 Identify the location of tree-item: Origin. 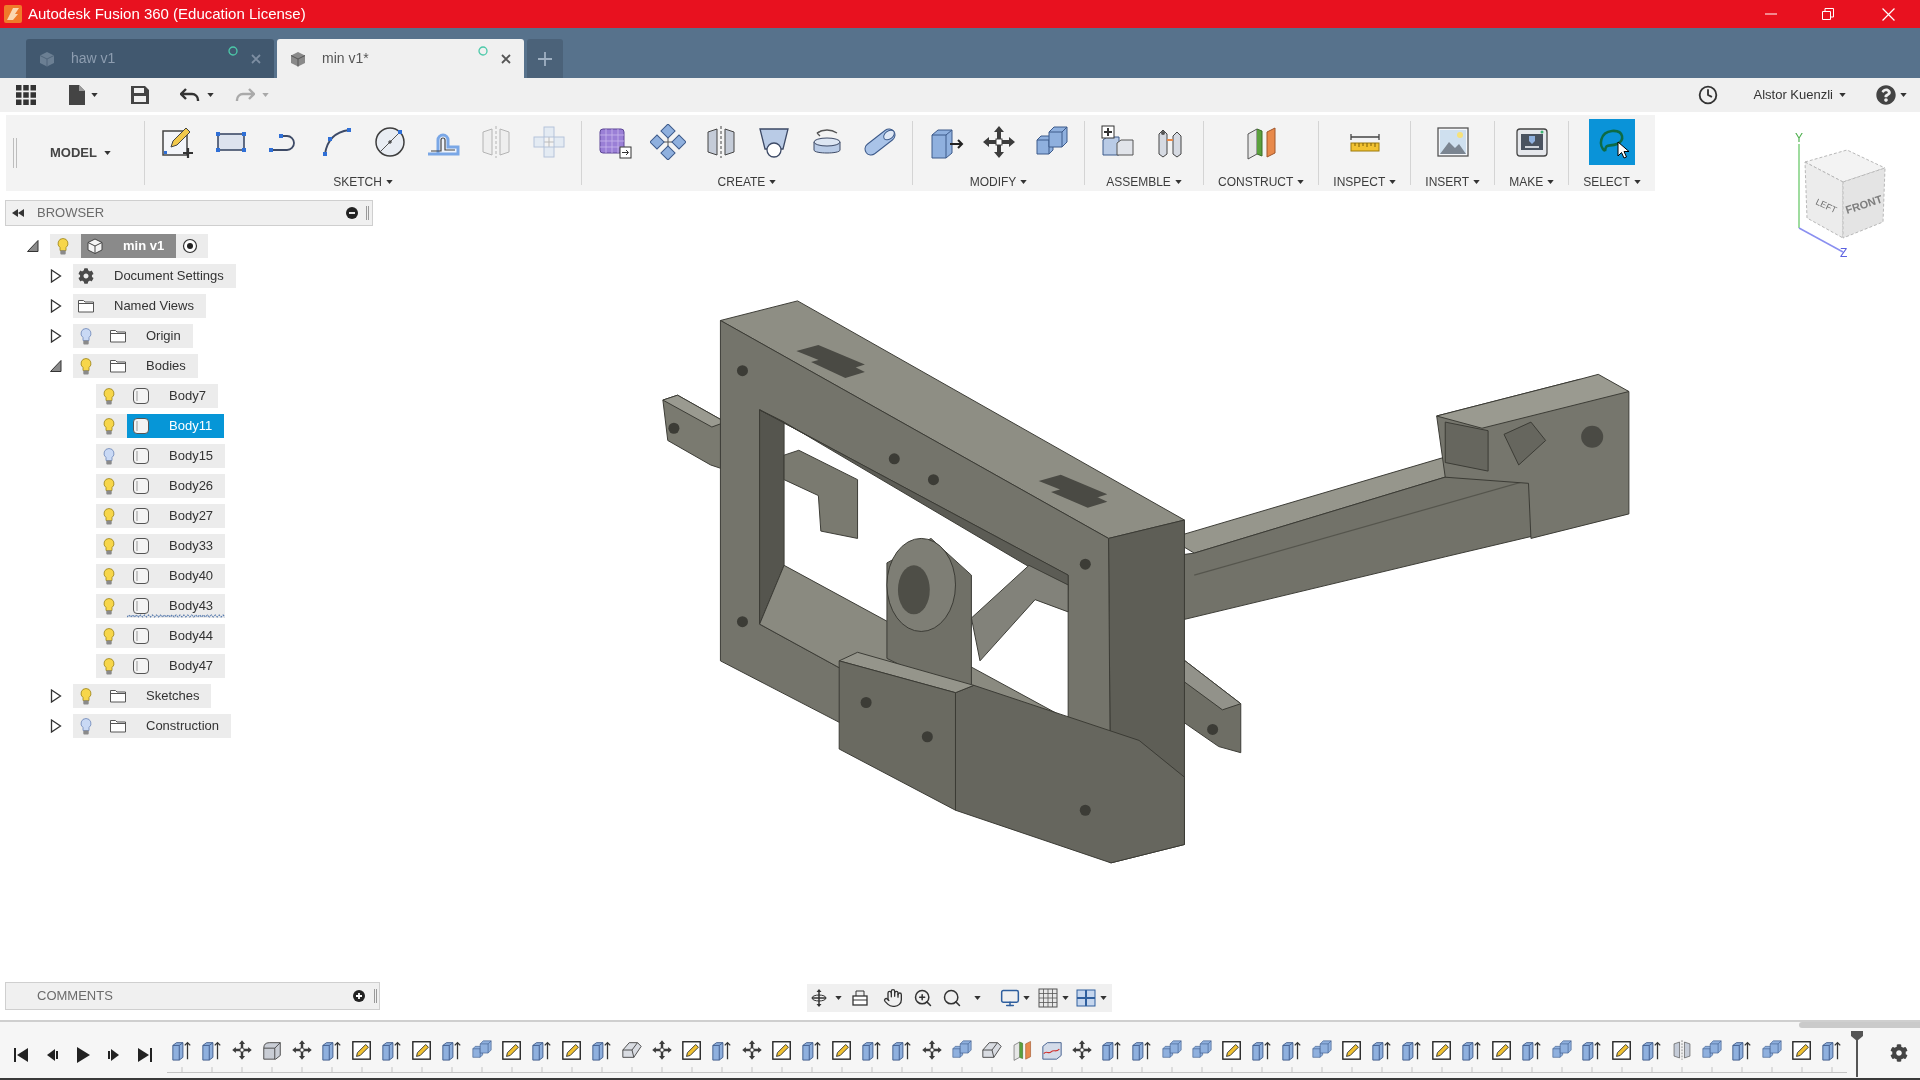
(148, 336).